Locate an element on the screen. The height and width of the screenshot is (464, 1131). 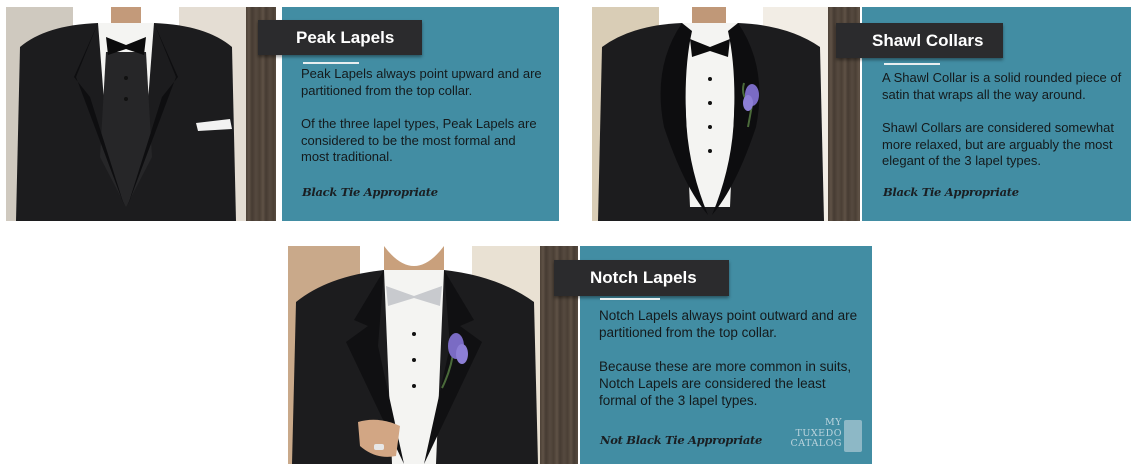
peak-lapels-photo is located at coordinates (126, 114).